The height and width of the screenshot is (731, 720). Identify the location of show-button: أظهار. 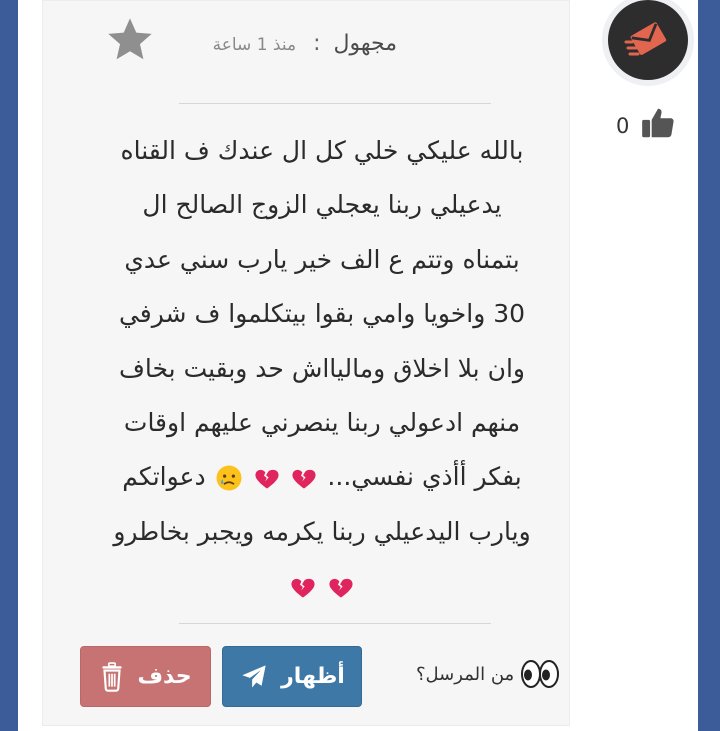
(292, 676).